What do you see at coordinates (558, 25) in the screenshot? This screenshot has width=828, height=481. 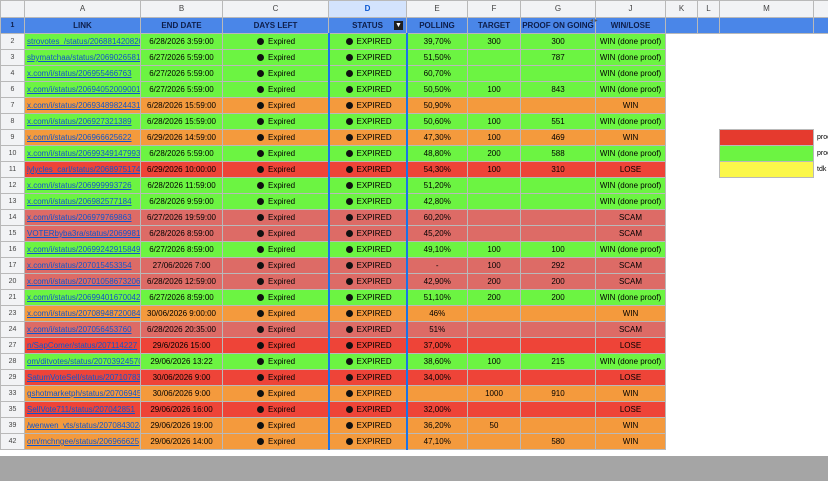 I see `header-proof: PROOF ON GOING` at bounding box center [558, 25].